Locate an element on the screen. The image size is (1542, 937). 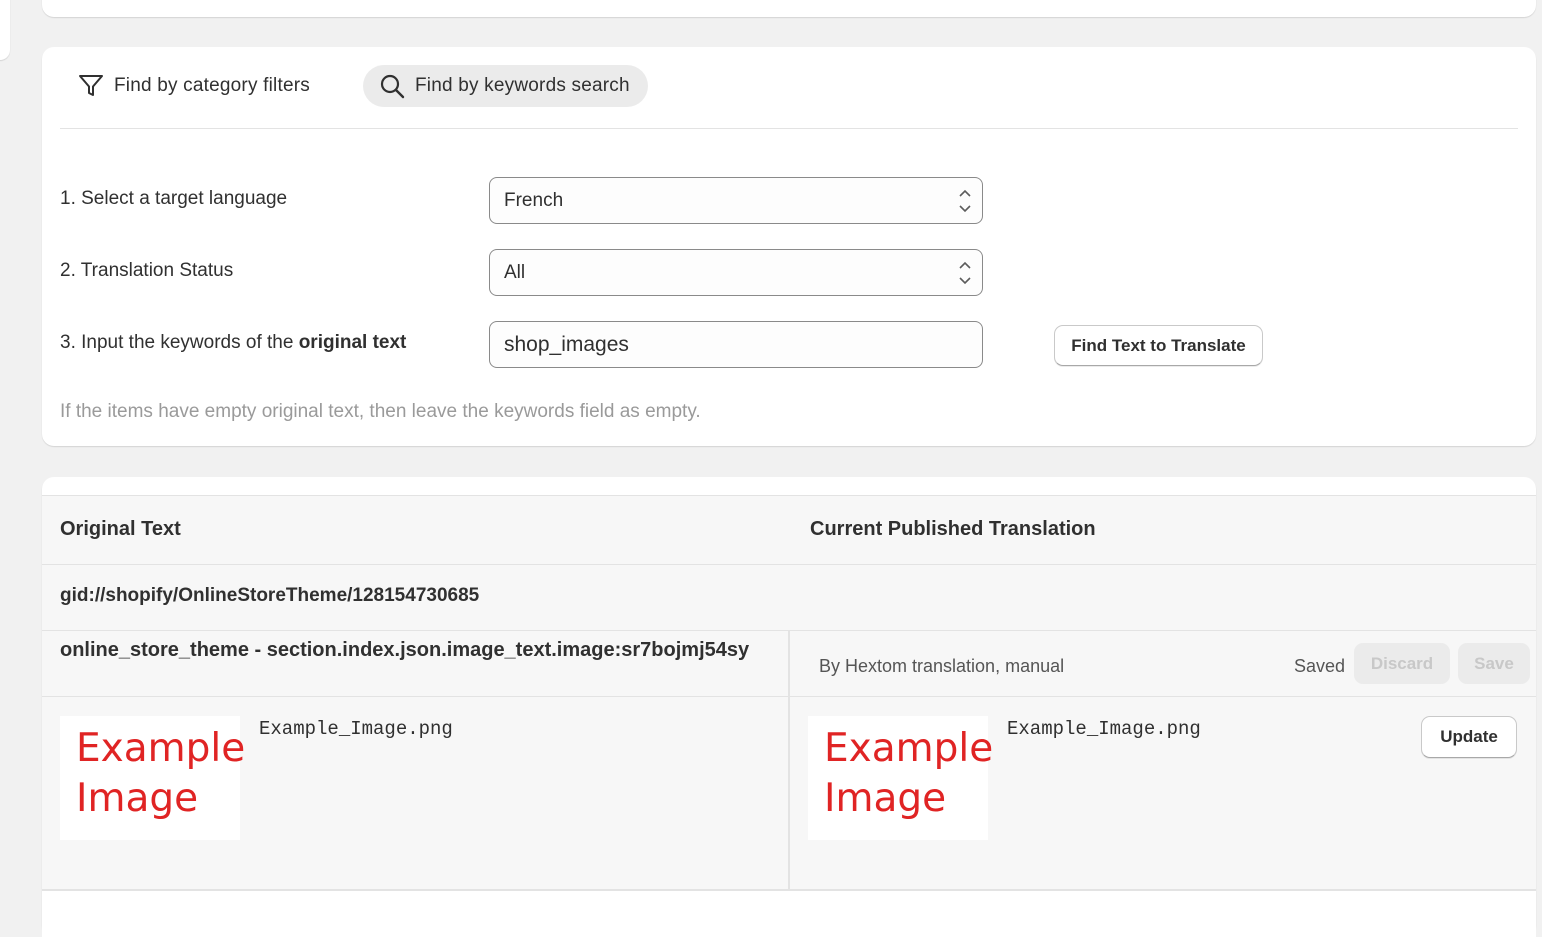
filter-icon is located at coordinates (91, 85).